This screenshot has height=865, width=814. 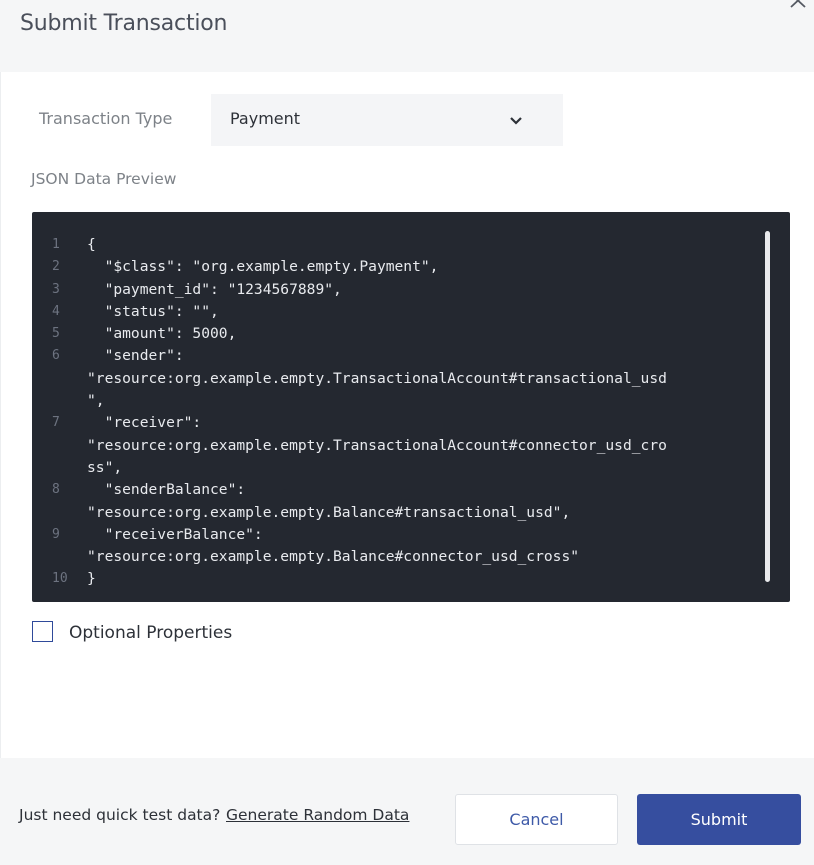 I want to click on dialog-header: Submit Transaction, so click(x=407, y=36).